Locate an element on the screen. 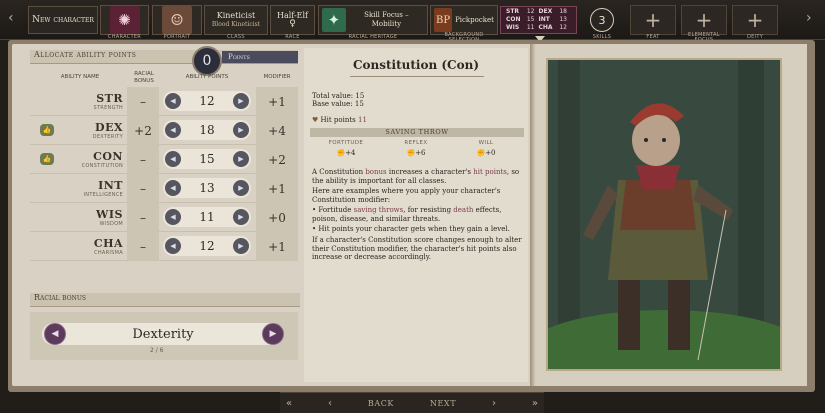 The image size is (825, 413). back-arrow-icon: ‹ is located at coordinates (330, 403).